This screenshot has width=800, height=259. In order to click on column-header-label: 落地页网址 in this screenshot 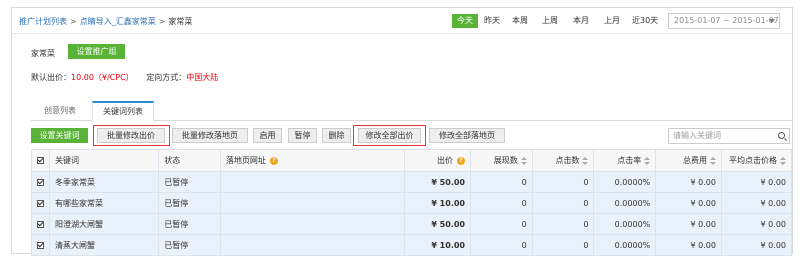, I will do `click(245, 160)`.